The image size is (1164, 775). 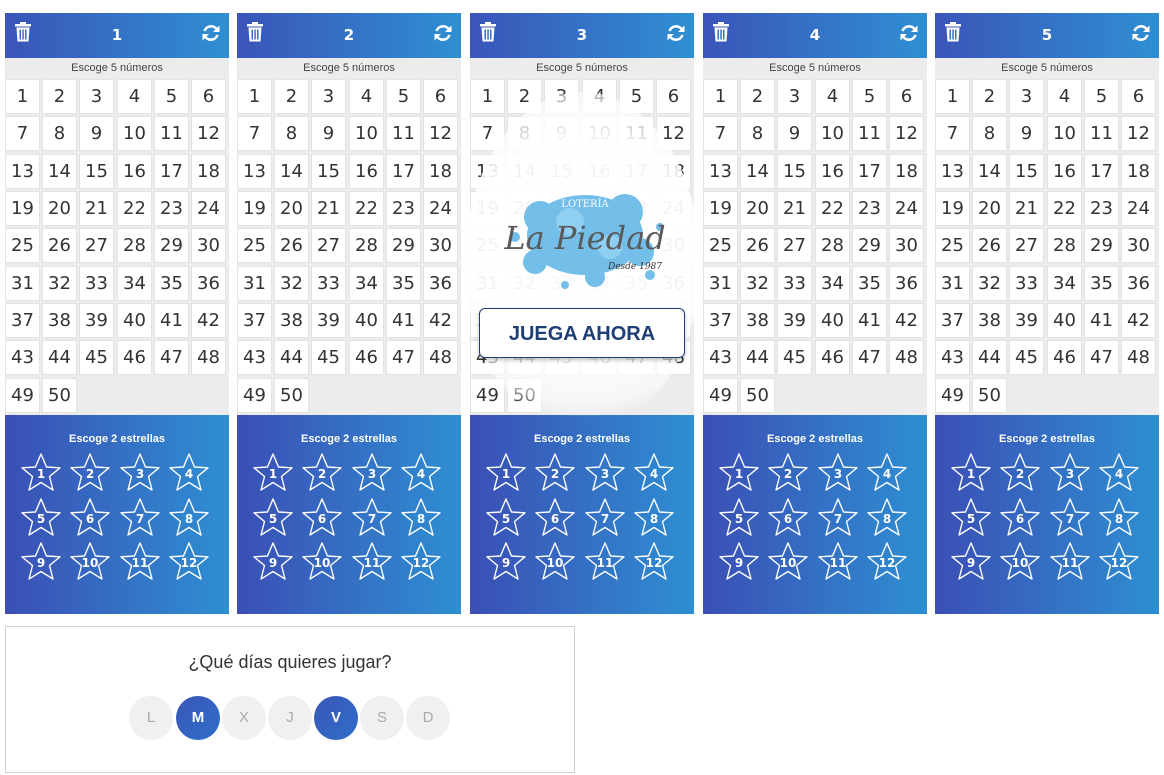 What do you see at coordinates (59, 283) in the screenshot?
I see `number-cell: 32` at bounding box center [59, 283].